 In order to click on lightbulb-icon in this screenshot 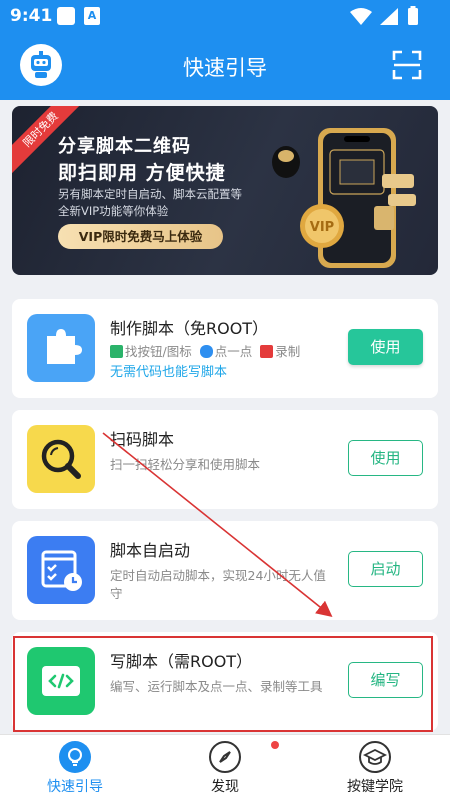, I will do `click(75, 757)`.